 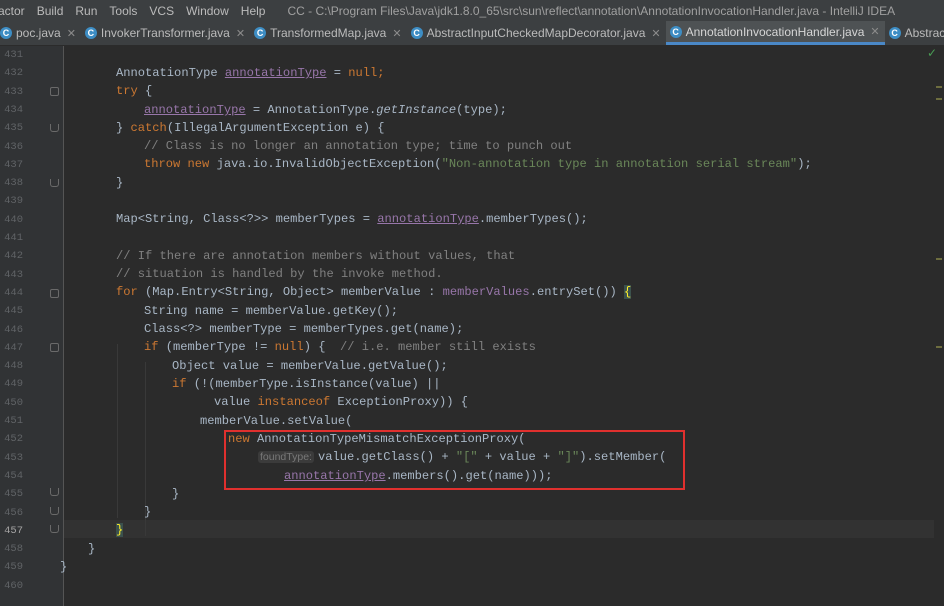 What do you see at coordinates (935, 326) in the screenshot?
I see `error-stripe: ✓` at bounding box center [935, 326].